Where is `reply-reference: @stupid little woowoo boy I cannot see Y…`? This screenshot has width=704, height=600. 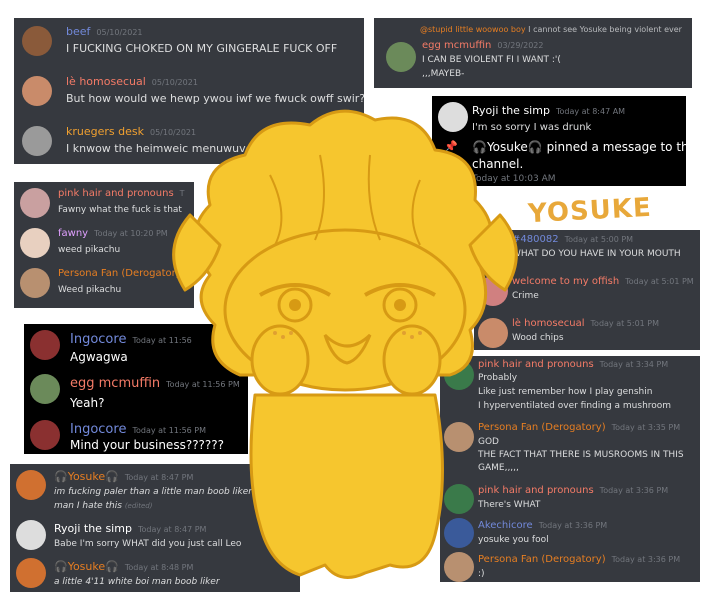 reply-reference: @stupid little woowoo boy I cannot see Y… is located at coordinates (551, 29).